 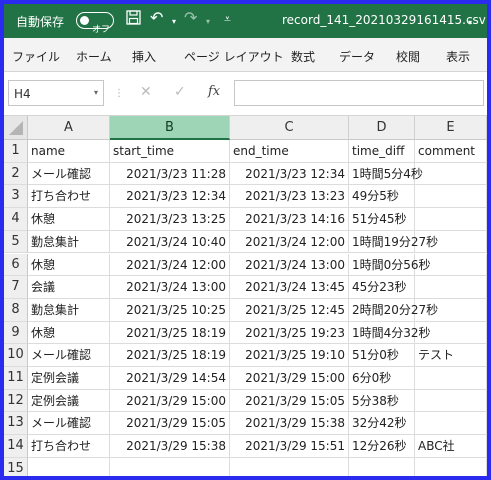 What do you see at coordinates (95, 23) in the screenshot?
I see `autosave-toggle: オフ` at bounding box center [95, 23].